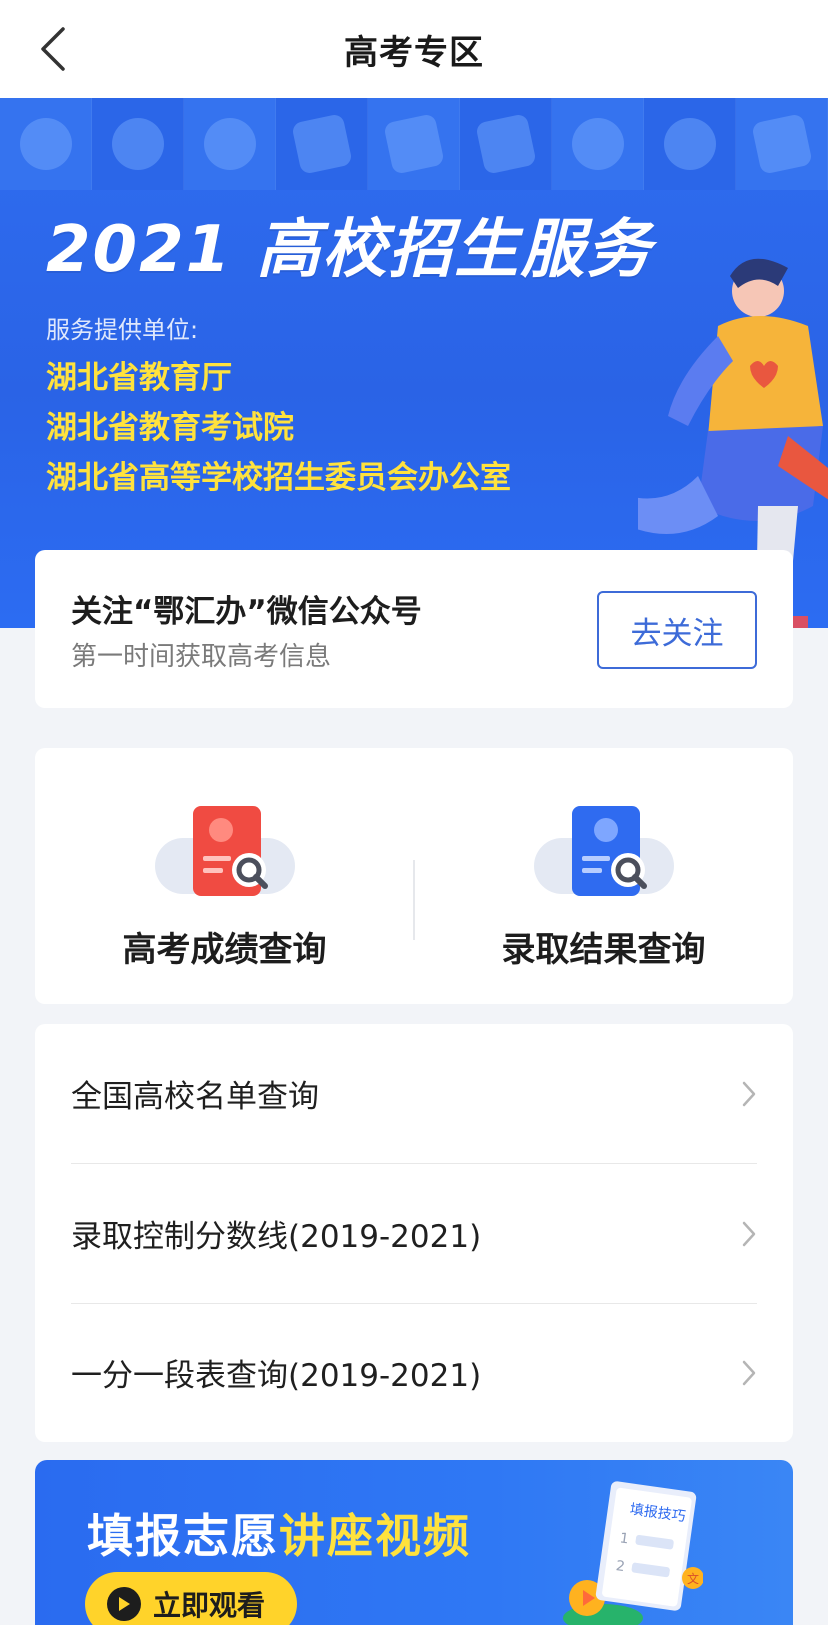 Image resolution: width=828 pixels, height=1625 pixels. I want to click on chevron-left-icon, so click(53, 49).